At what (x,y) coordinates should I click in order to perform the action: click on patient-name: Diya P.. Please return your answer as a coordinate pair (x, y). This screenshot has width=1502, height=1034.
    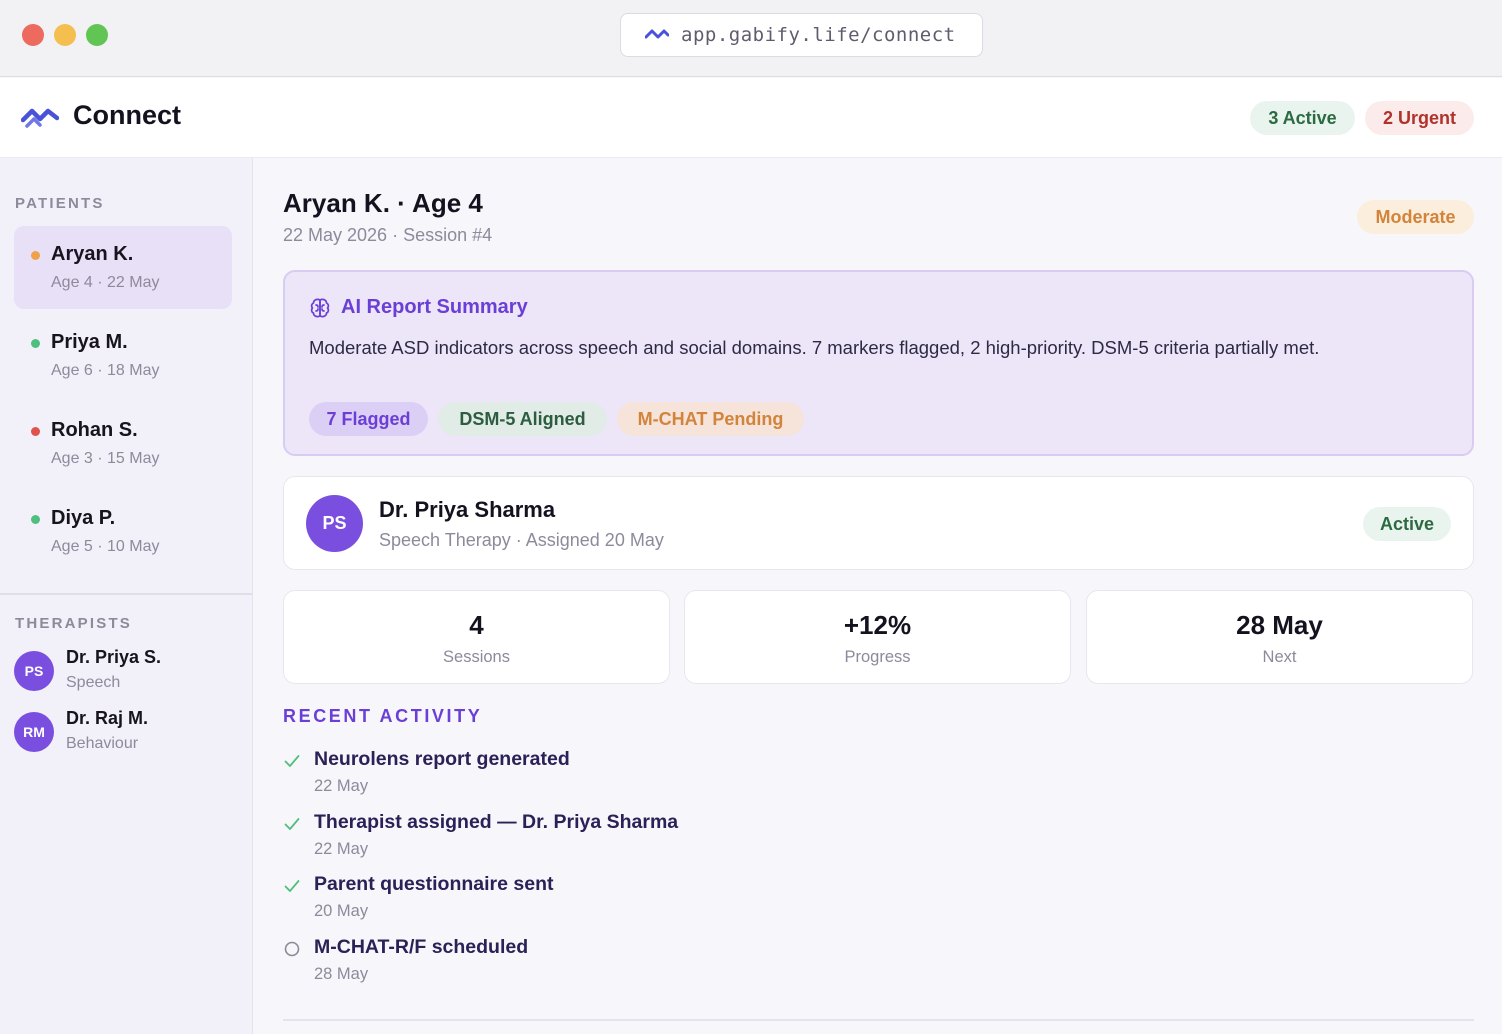
    Looking at the image, I should click on (83, 518).